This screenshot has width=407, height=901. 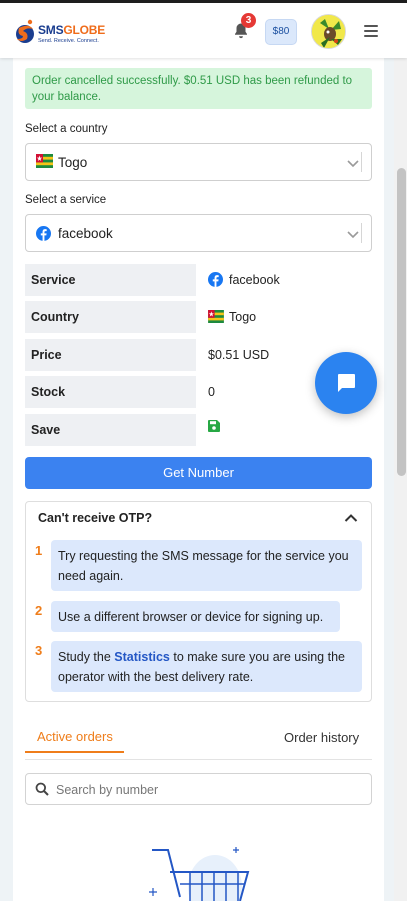 I want to click on user-avatar, so click(x=328, y=31).